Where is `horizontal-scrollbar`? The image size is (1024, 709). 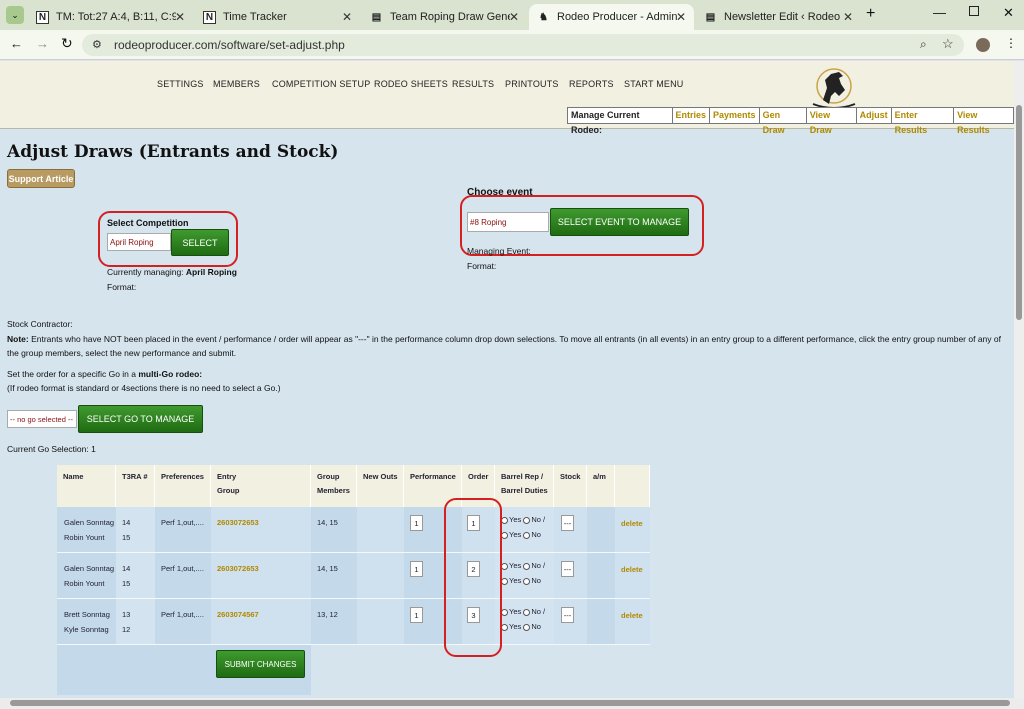
horizontal-scrollbar is located at coordinates (512, 703).